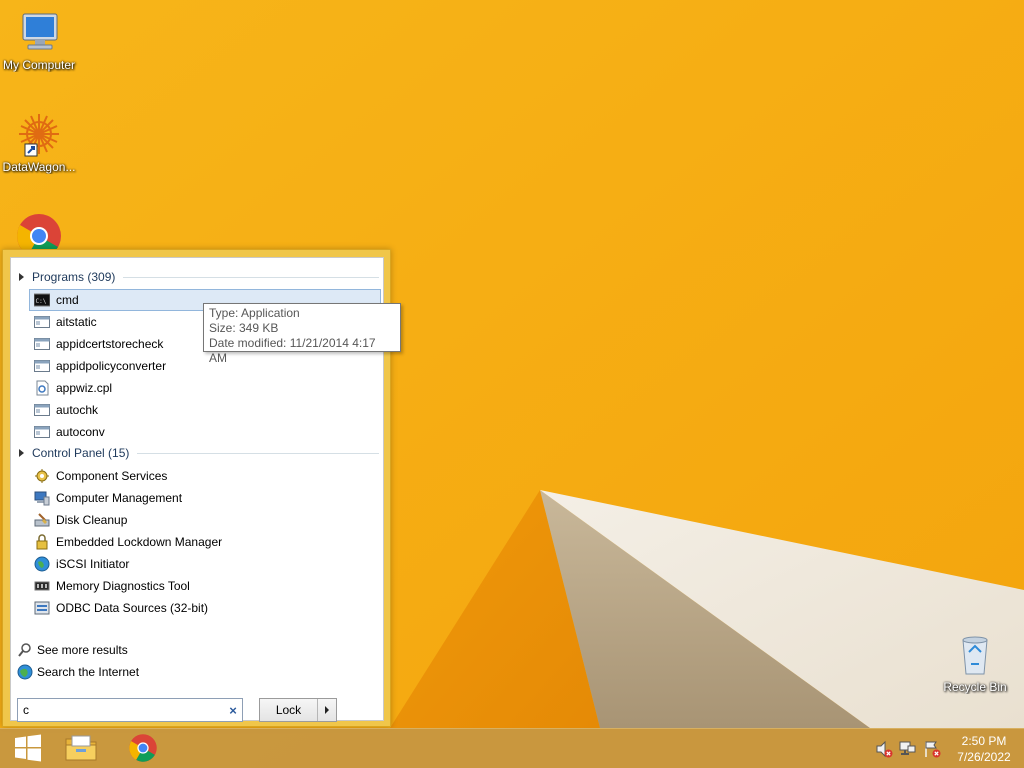 The width and height of the screenshot is (1024, 768). I want to click on result-embedded-lockdown-manager: Embedded Lockdown Manager, so click(205, 542).